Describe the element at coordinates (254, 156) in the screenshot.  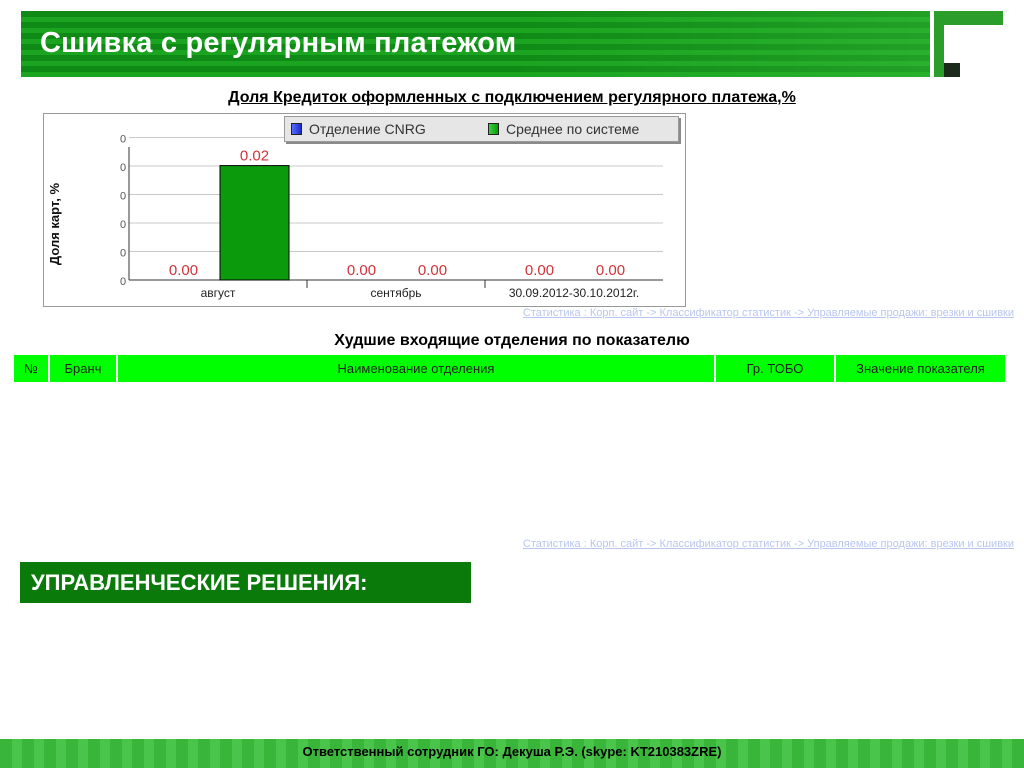
I see `data-label: 0.02` at that location.